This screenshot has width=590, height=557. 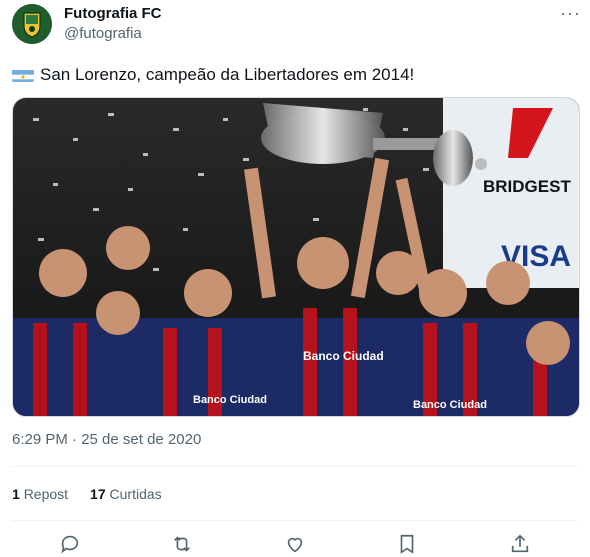 I want to click on repost-icon, so click(x=182, y=544).